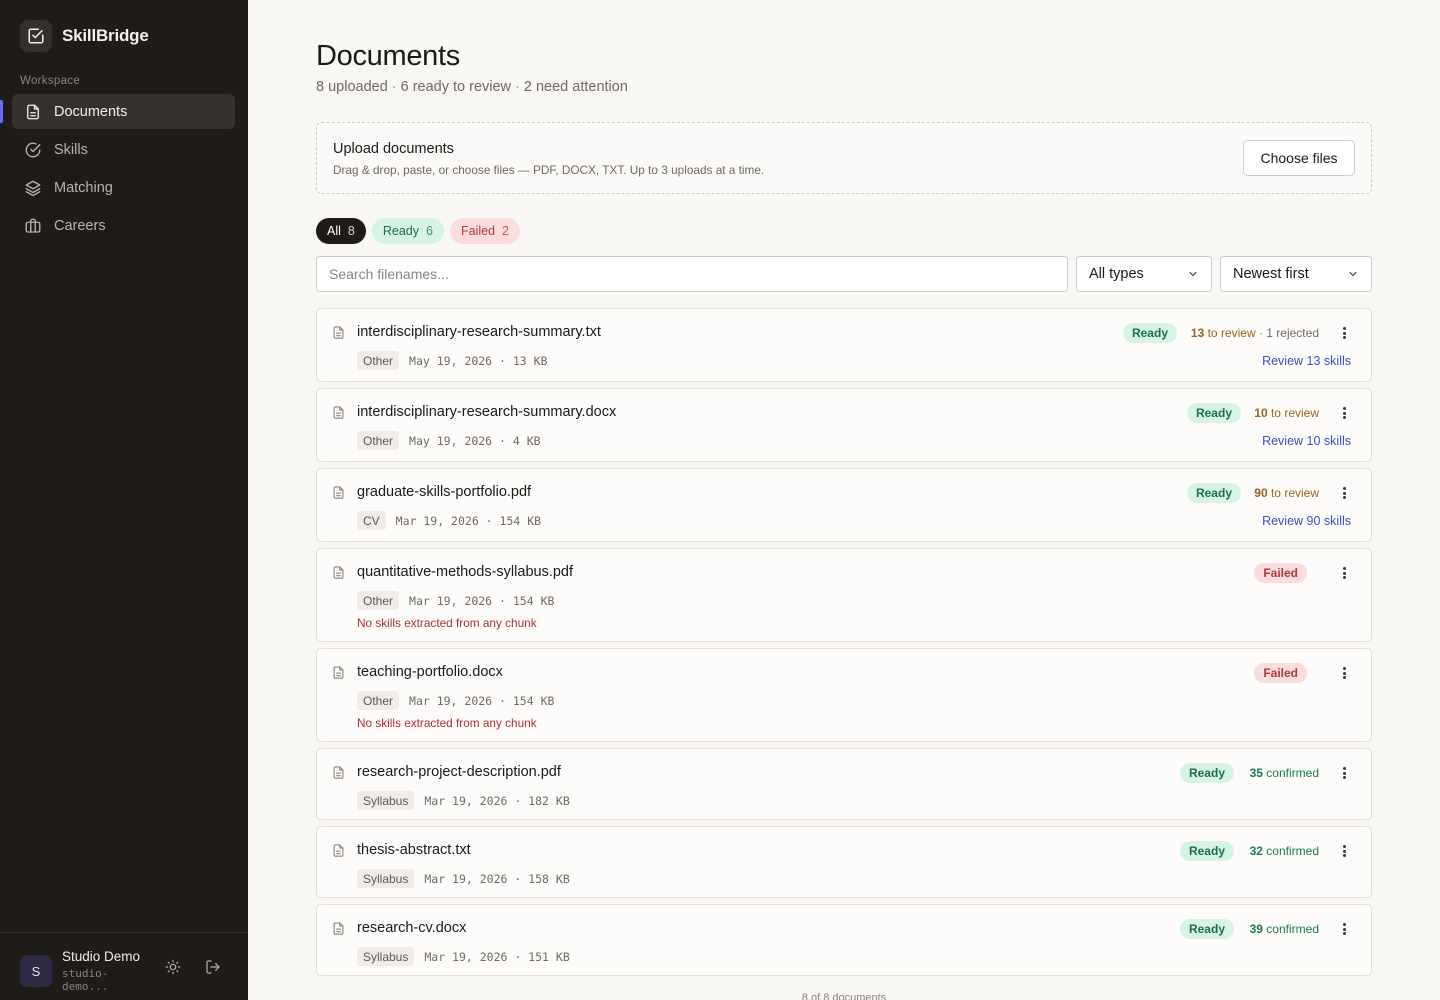 This screenshot has width=1440, height=1000. I want to click on sidebar-item-careers: Careers, so click(123, 225).